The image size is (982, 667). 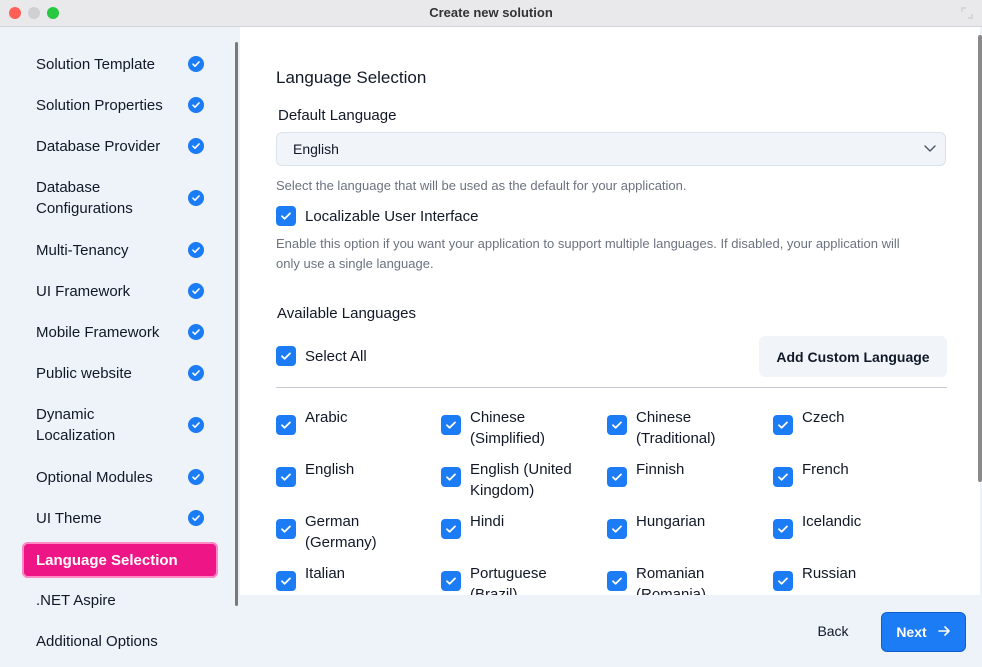 I want to click on language-option: Hindi, so click(x=516, y=525).